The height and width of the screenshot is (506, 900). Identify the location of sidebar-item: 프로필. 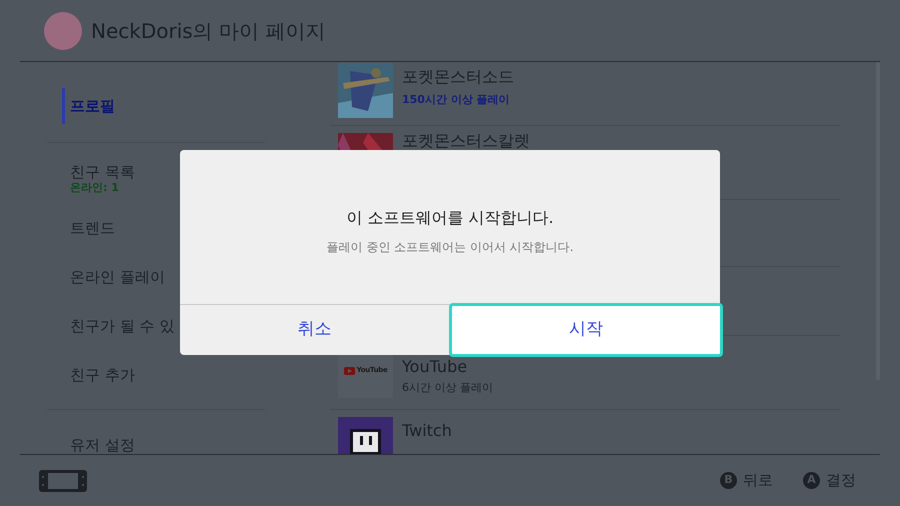
(160, 106).